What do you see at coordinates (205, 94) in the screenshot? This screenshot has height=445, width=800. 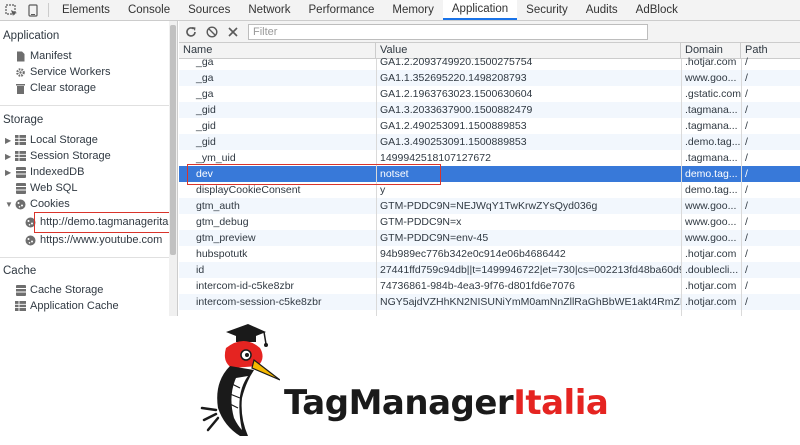 I see `cell-name: _ga` at bounding box center [205, 94].